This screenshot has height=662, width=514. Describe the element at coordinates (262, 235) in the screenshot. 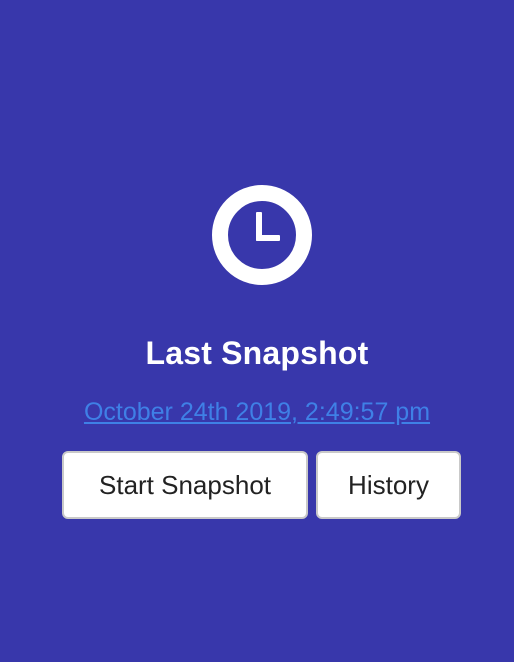

I see `clock-icon` at that location.